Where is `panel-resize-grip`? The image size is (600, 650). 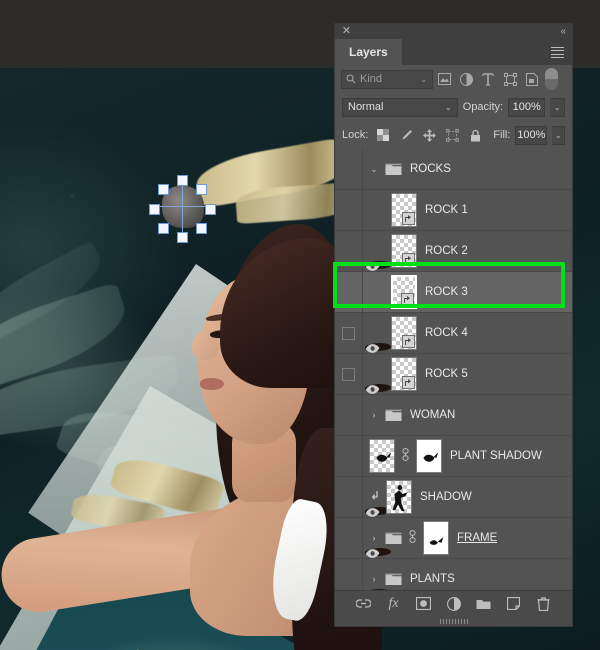 panel-resize-grip is located at coordinates (453, 621).